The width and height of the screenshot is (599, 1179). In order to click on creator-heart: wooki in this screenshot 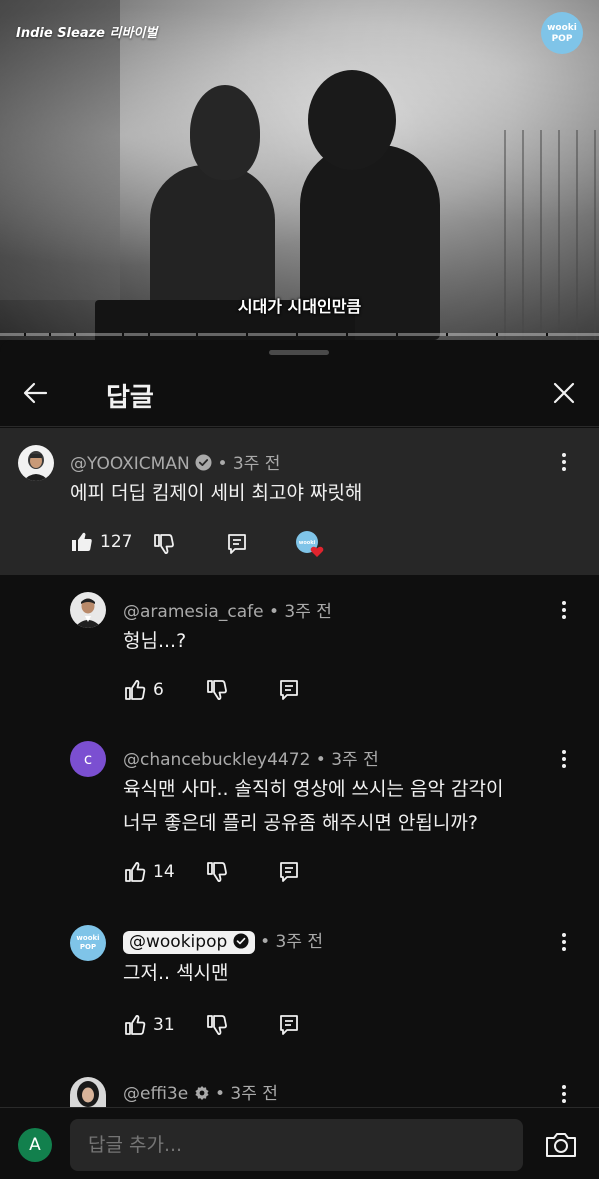, I will do `click(311, 545)`.